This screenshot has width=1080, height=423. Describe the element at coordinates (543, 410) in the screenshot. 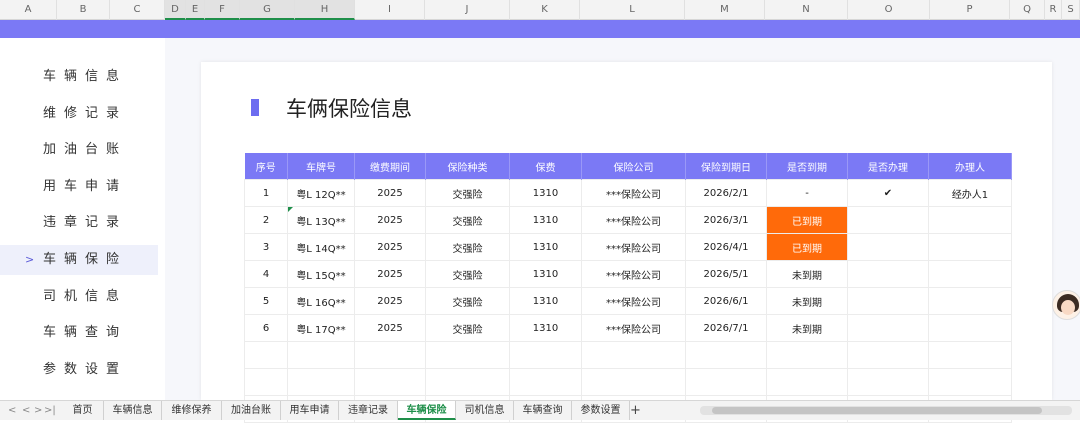

I see `sheet-tab-9: 车辆查询` at that location.